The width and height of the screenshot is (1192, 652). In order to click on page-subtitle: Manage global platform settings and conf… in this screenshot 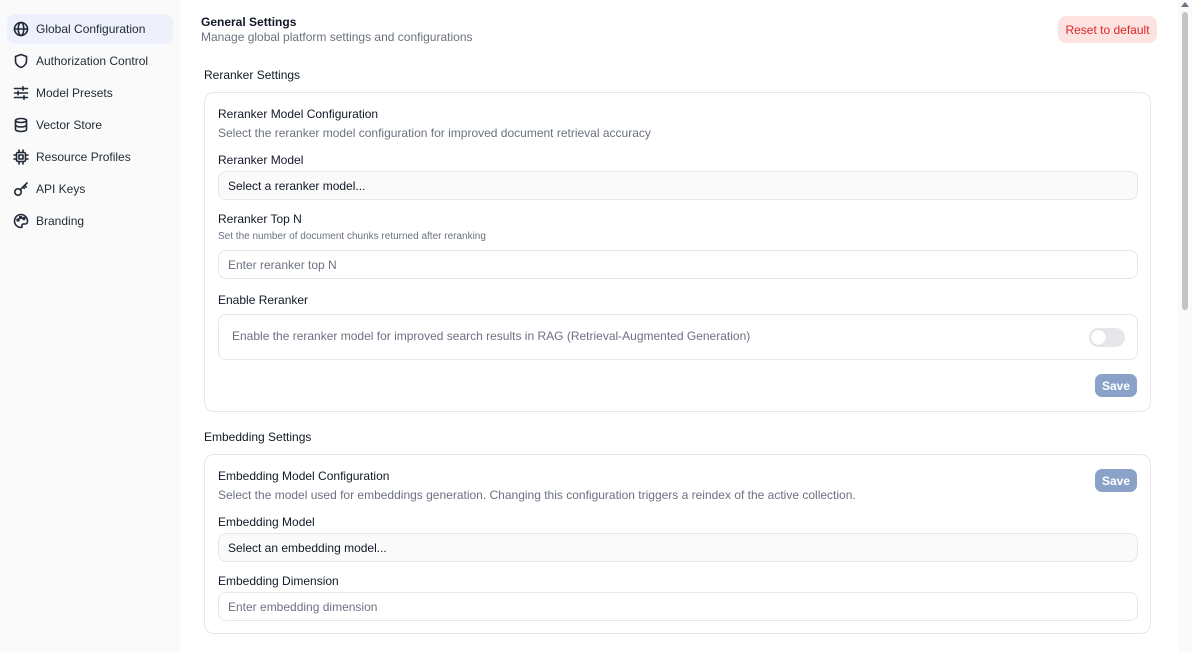, I will do `click(337, 37)`.